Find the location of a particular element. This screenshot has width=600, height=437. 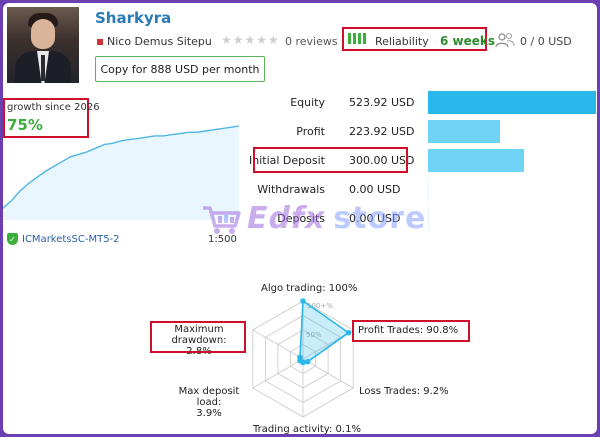

radar-chart: 100+%50% is located at coordinates (303, 358).